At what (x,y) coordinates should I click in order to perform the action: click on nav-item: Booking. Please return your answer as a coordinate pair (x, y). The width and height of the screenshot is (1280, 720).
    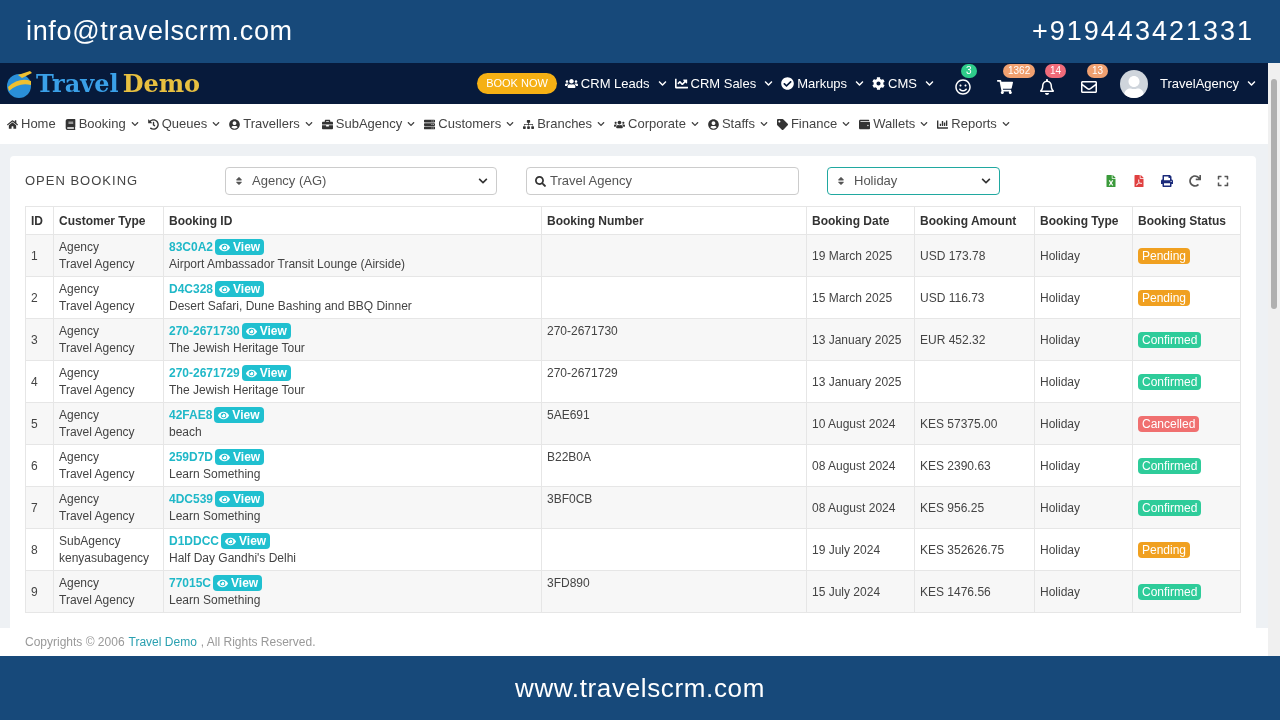
    Looking at the image, I should click on (101, 124).